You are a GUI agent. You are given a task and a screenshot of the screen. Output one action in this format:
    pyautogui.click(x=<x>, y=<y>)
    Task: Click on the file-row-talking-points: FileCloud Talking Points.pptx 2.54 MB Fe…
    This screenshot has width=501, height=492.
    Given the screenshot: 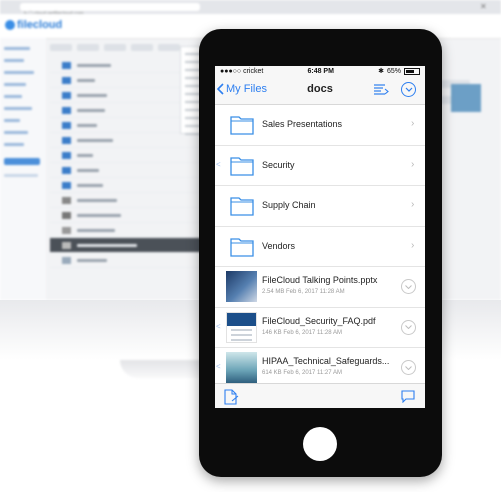 What is the action you would take?
    pyautogui.click(x=320, y=287)
    